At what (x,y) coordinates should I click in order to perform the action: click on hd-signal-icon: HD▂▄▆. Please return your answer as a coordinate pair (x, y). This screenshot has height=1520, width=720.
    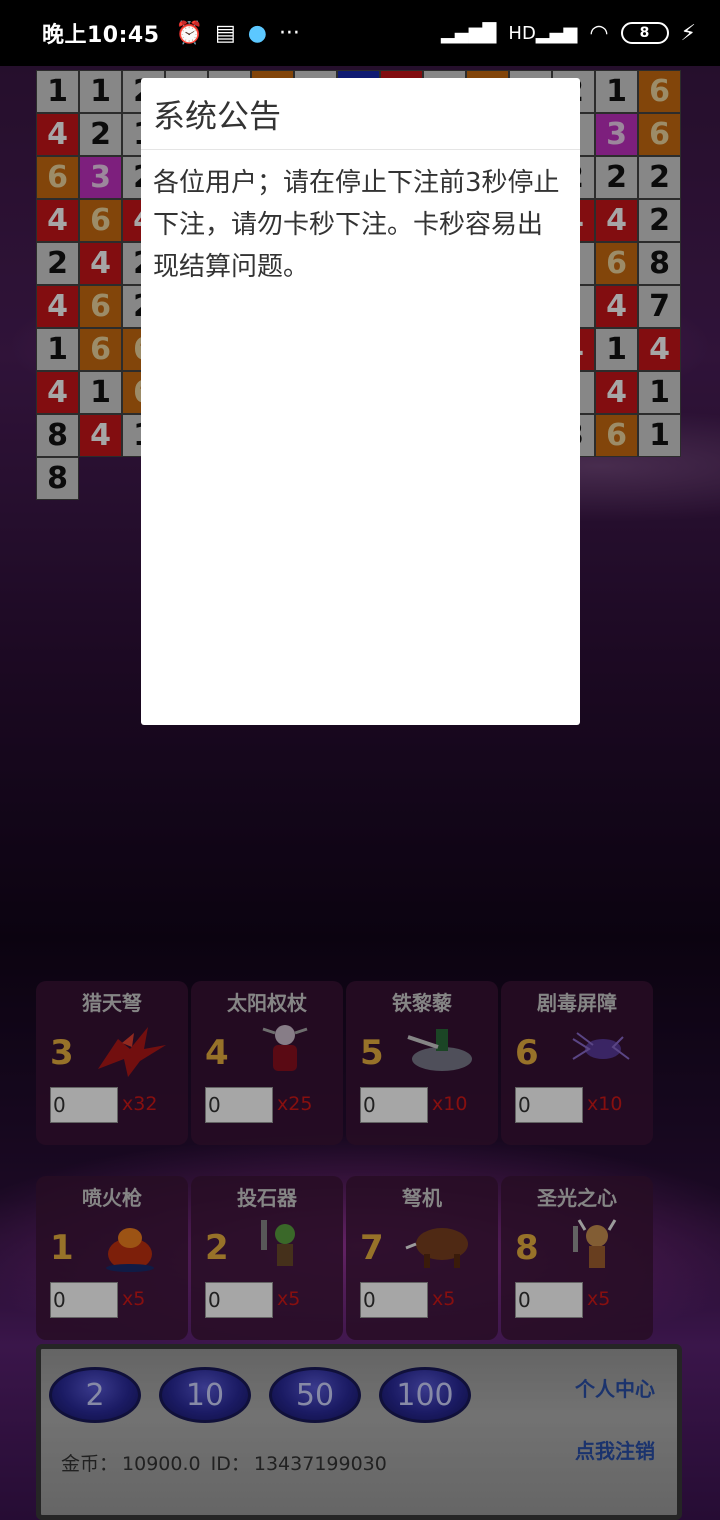
    Looking at the image, I should click on (543, 33).